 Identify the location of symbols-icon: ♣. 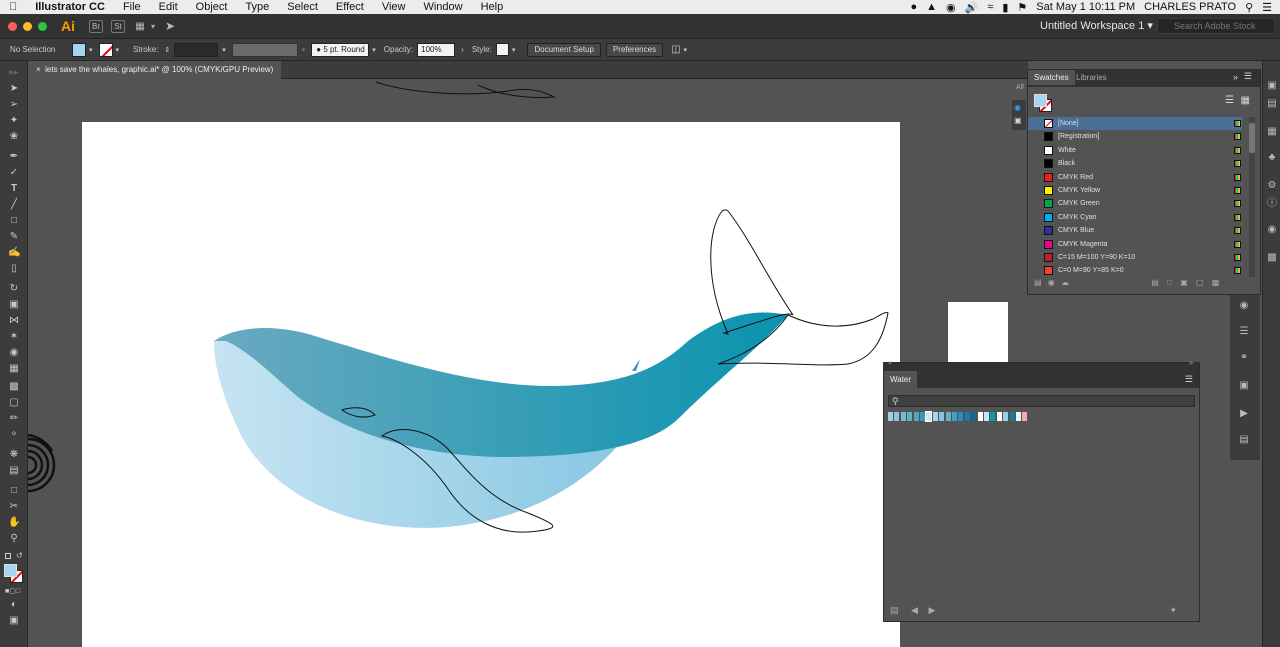
(1272, 158).